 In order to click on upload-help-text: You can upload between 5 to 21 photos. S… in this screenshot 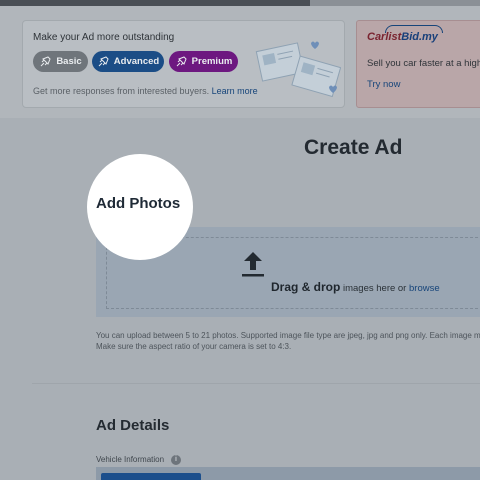, I will do `click(288, 341)`.